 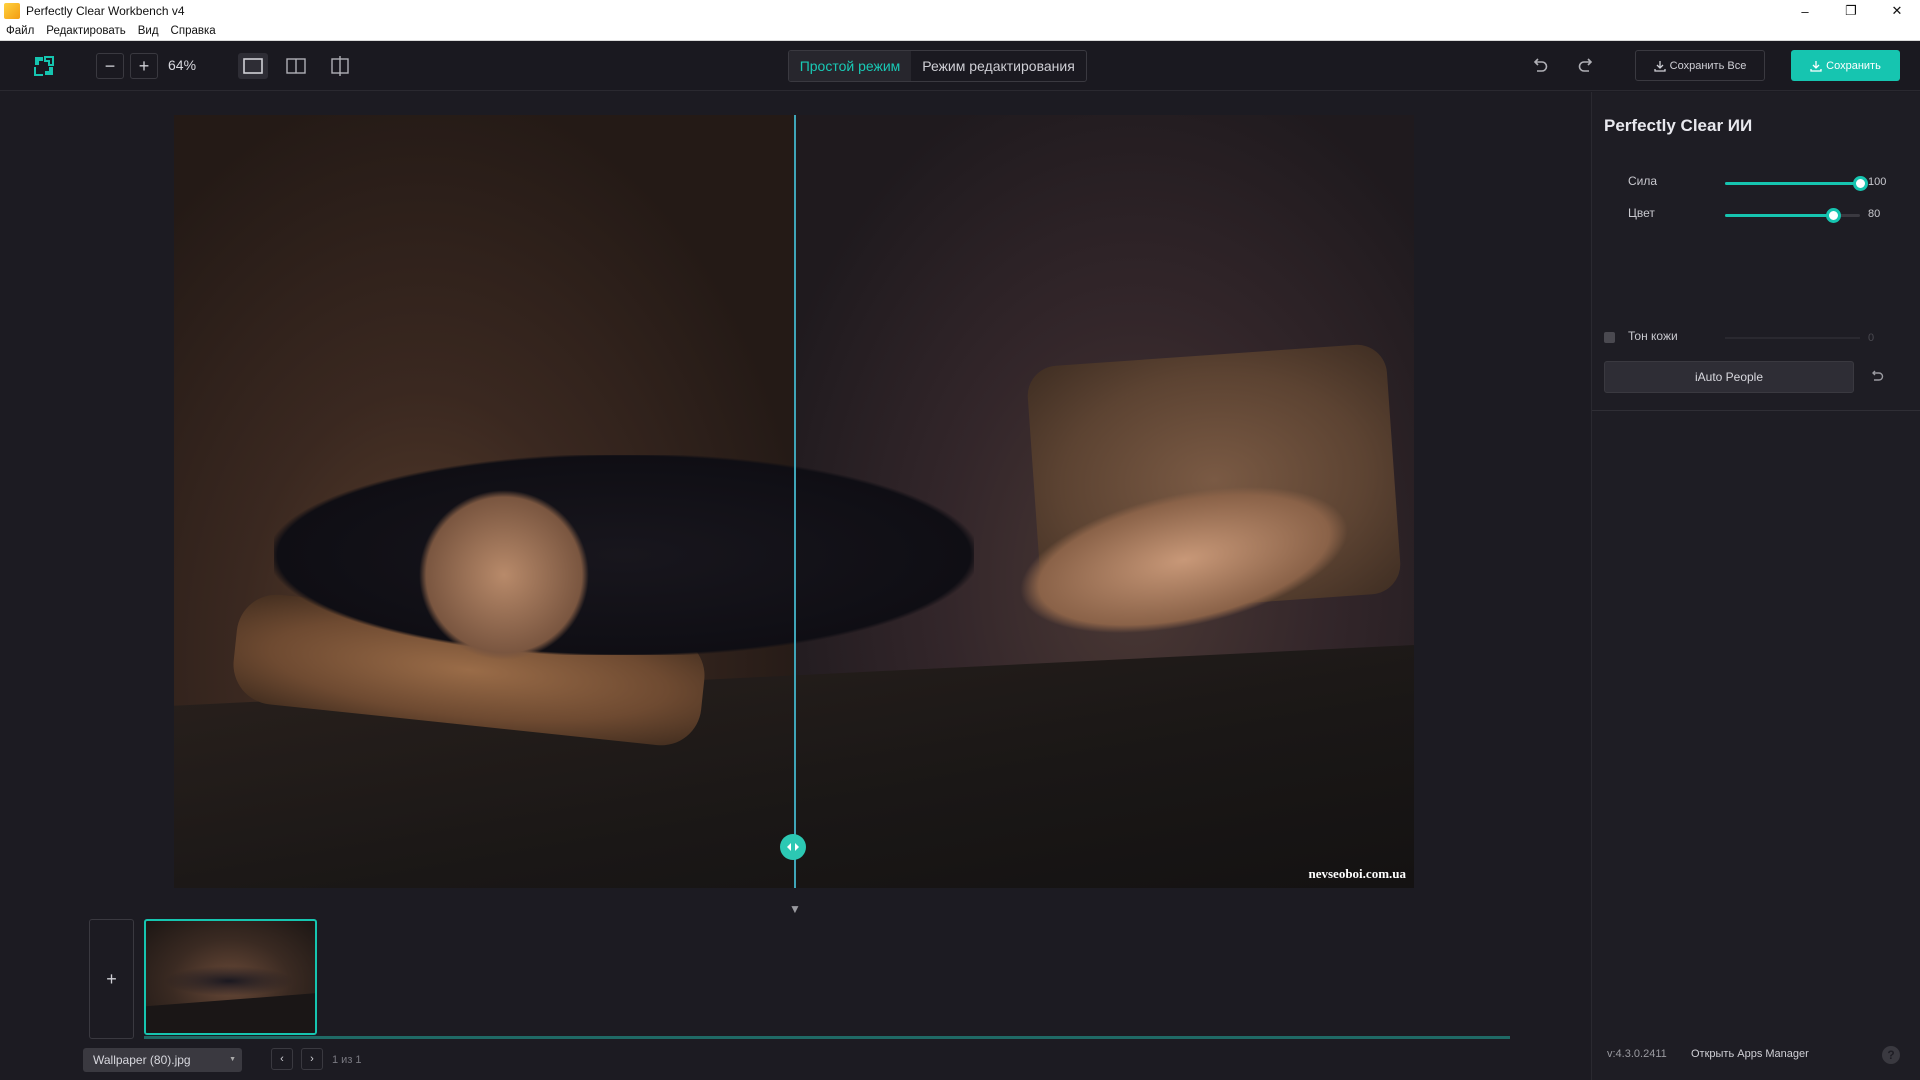 I want to click on skin-tone-checkbox, so click(x=1609, y=337).